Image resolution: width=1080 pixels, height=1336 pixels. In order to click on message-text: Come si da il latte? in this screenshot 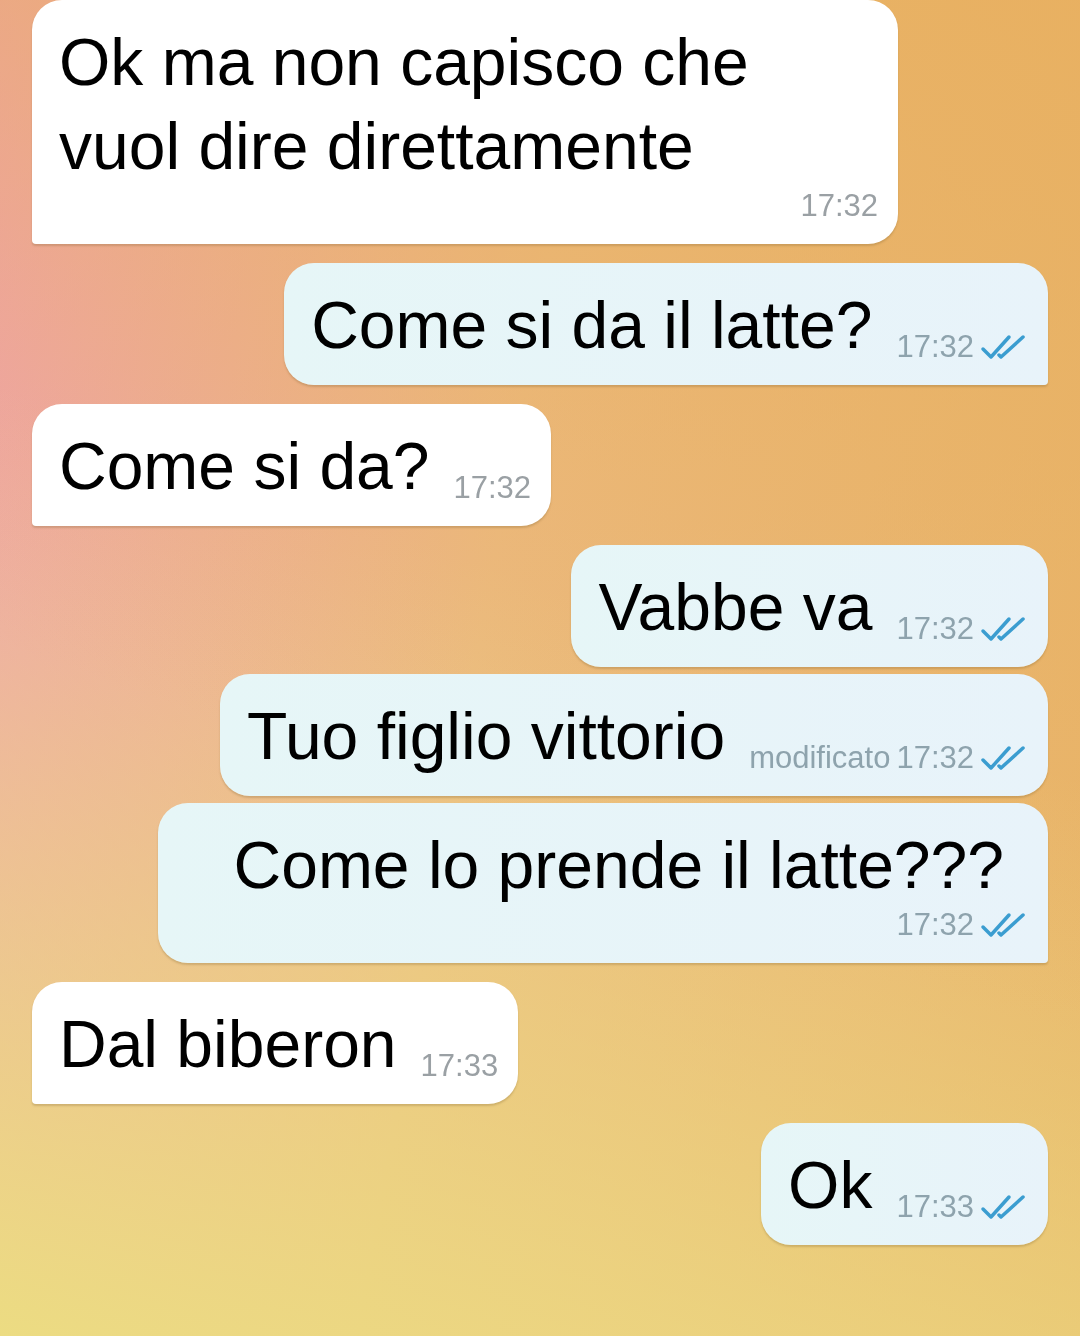, I will do `click(592, 325)`.